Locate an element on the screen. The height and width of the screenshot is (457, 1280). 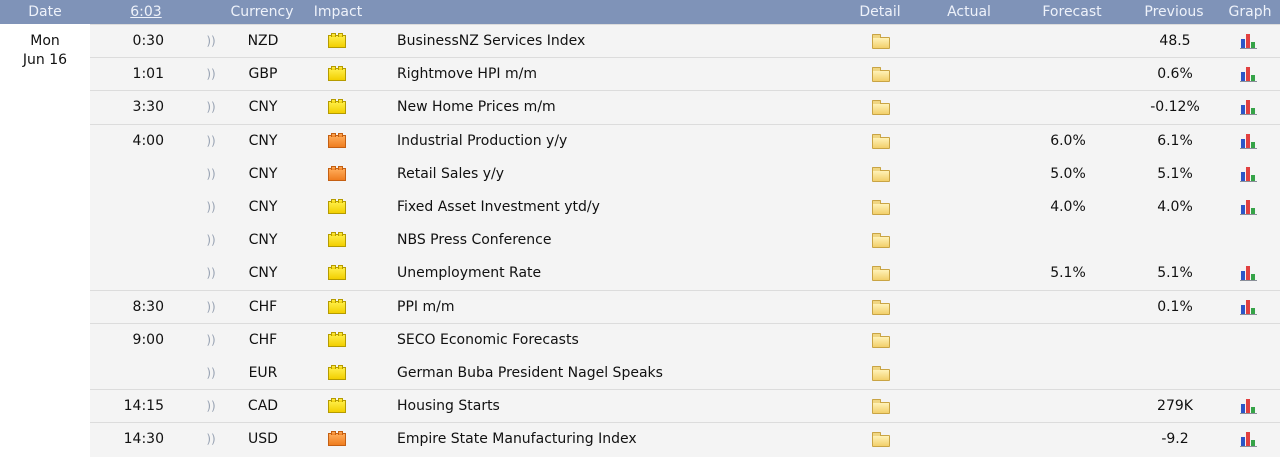
date-weekday: Mon is located at coordinates (45, 41).